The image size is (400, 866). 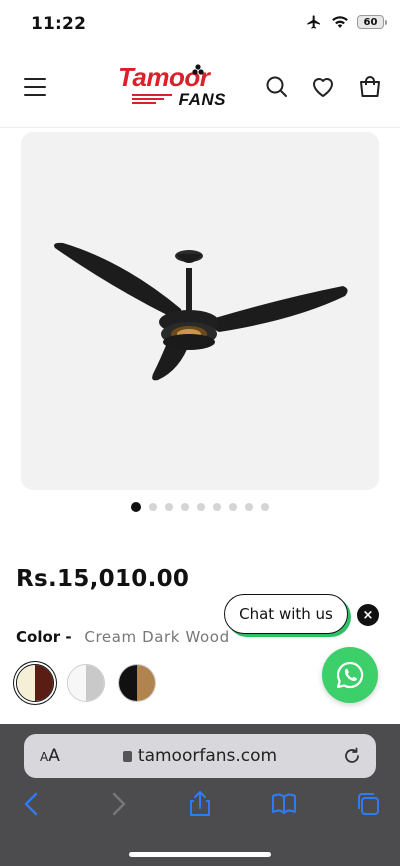 I want to click on chat-with-us-button: Chat with us, so click(x=286, y=614).